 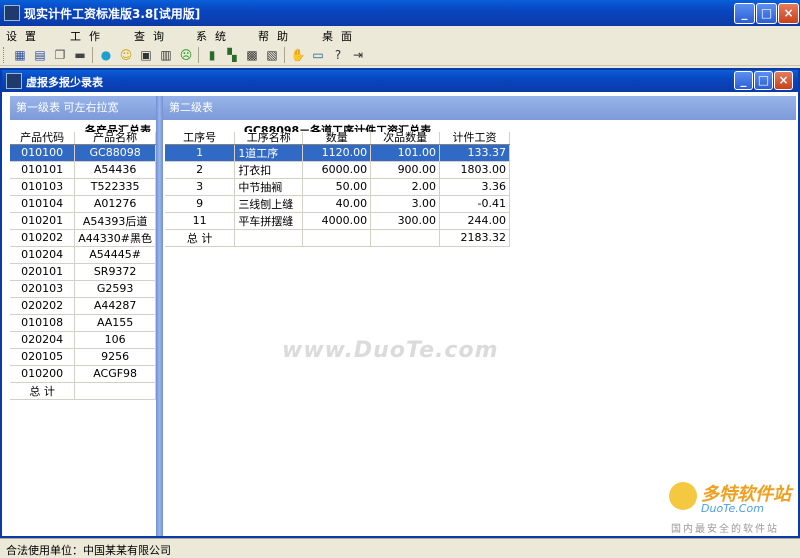 What do you see at coordinates (115, 221) in the screenshot?
I see `cell-product-name: A54393后道` at bounding box center [115, 221].